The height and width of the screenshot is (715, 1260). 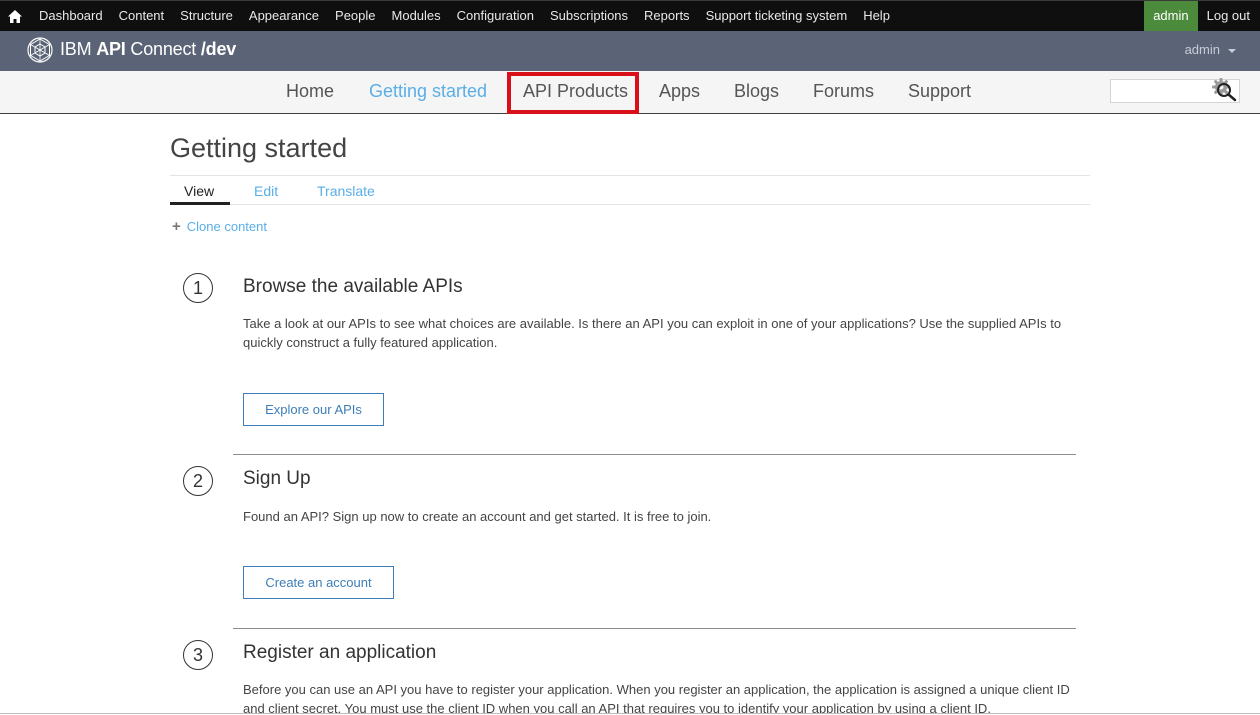 What do you see at coordinates (843, 91) in the screenshot?
I see `nav-forums: Forums` at bounding box center [843, 91].